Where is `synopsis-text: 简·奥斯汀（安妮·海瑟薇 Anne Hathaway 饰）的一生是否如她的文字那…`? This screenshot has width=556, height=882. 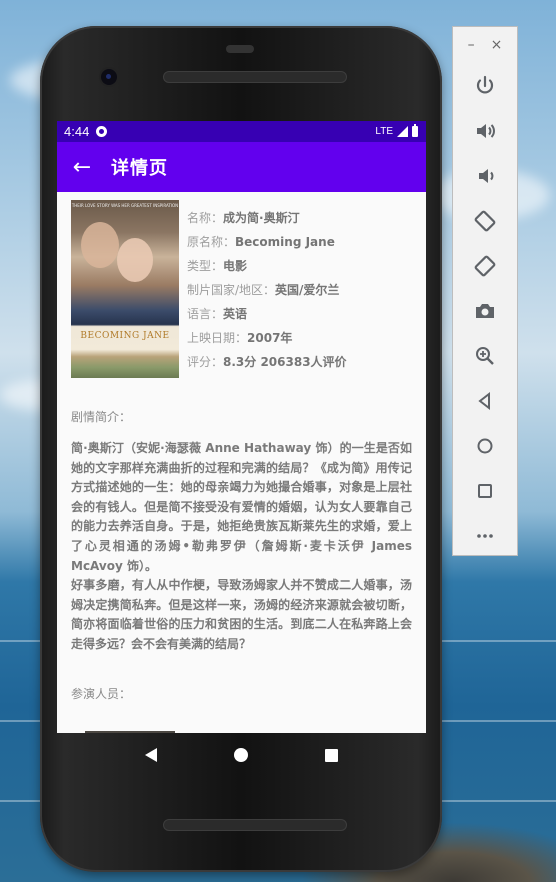 synopsis-text: 简·奥斯汀（安妮·海瑟薇 Anne Hathaway 饰）的一生是否如她的文字那… is located at coordinates (241, 546).